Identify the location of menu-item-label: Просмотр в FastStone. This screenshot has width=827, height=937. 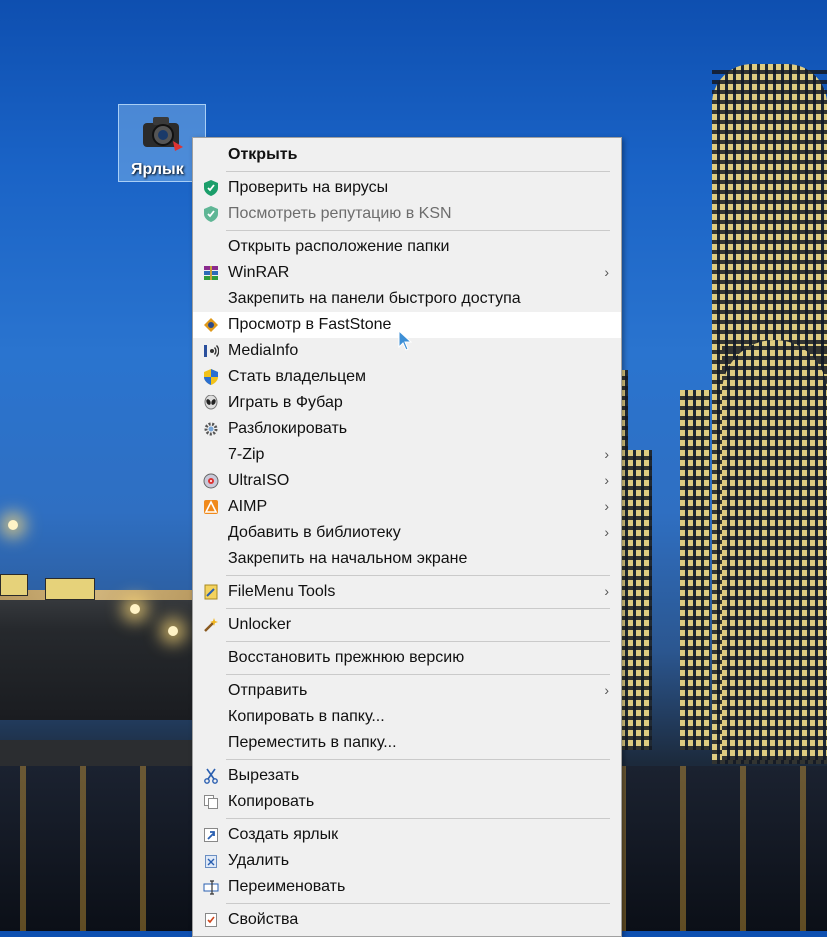
(310, 324).